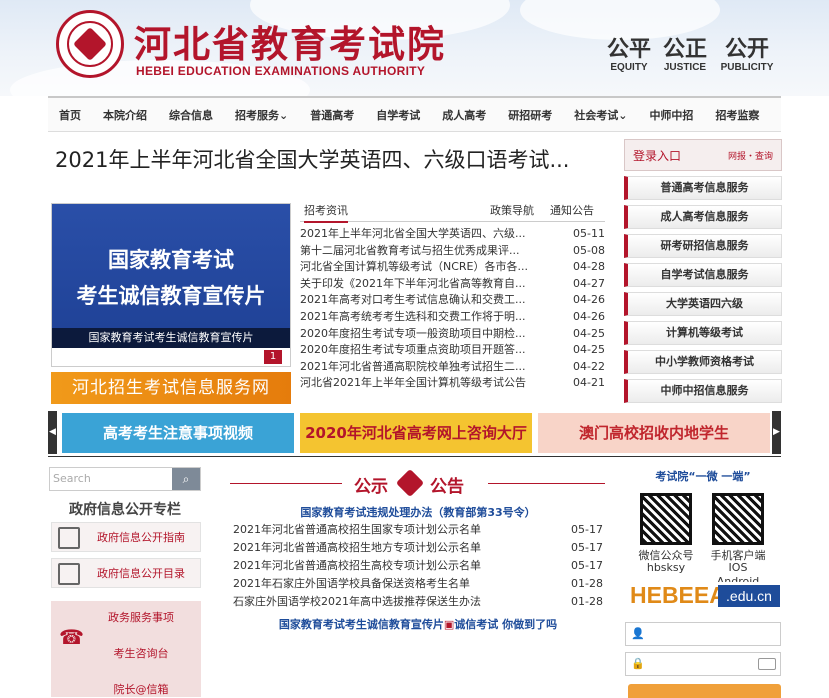 The image size is (829, 698). I want to click on affairs-box: 政务服务事项 ☎ 考生咨询台 院长@信箱, so click(126, 649).